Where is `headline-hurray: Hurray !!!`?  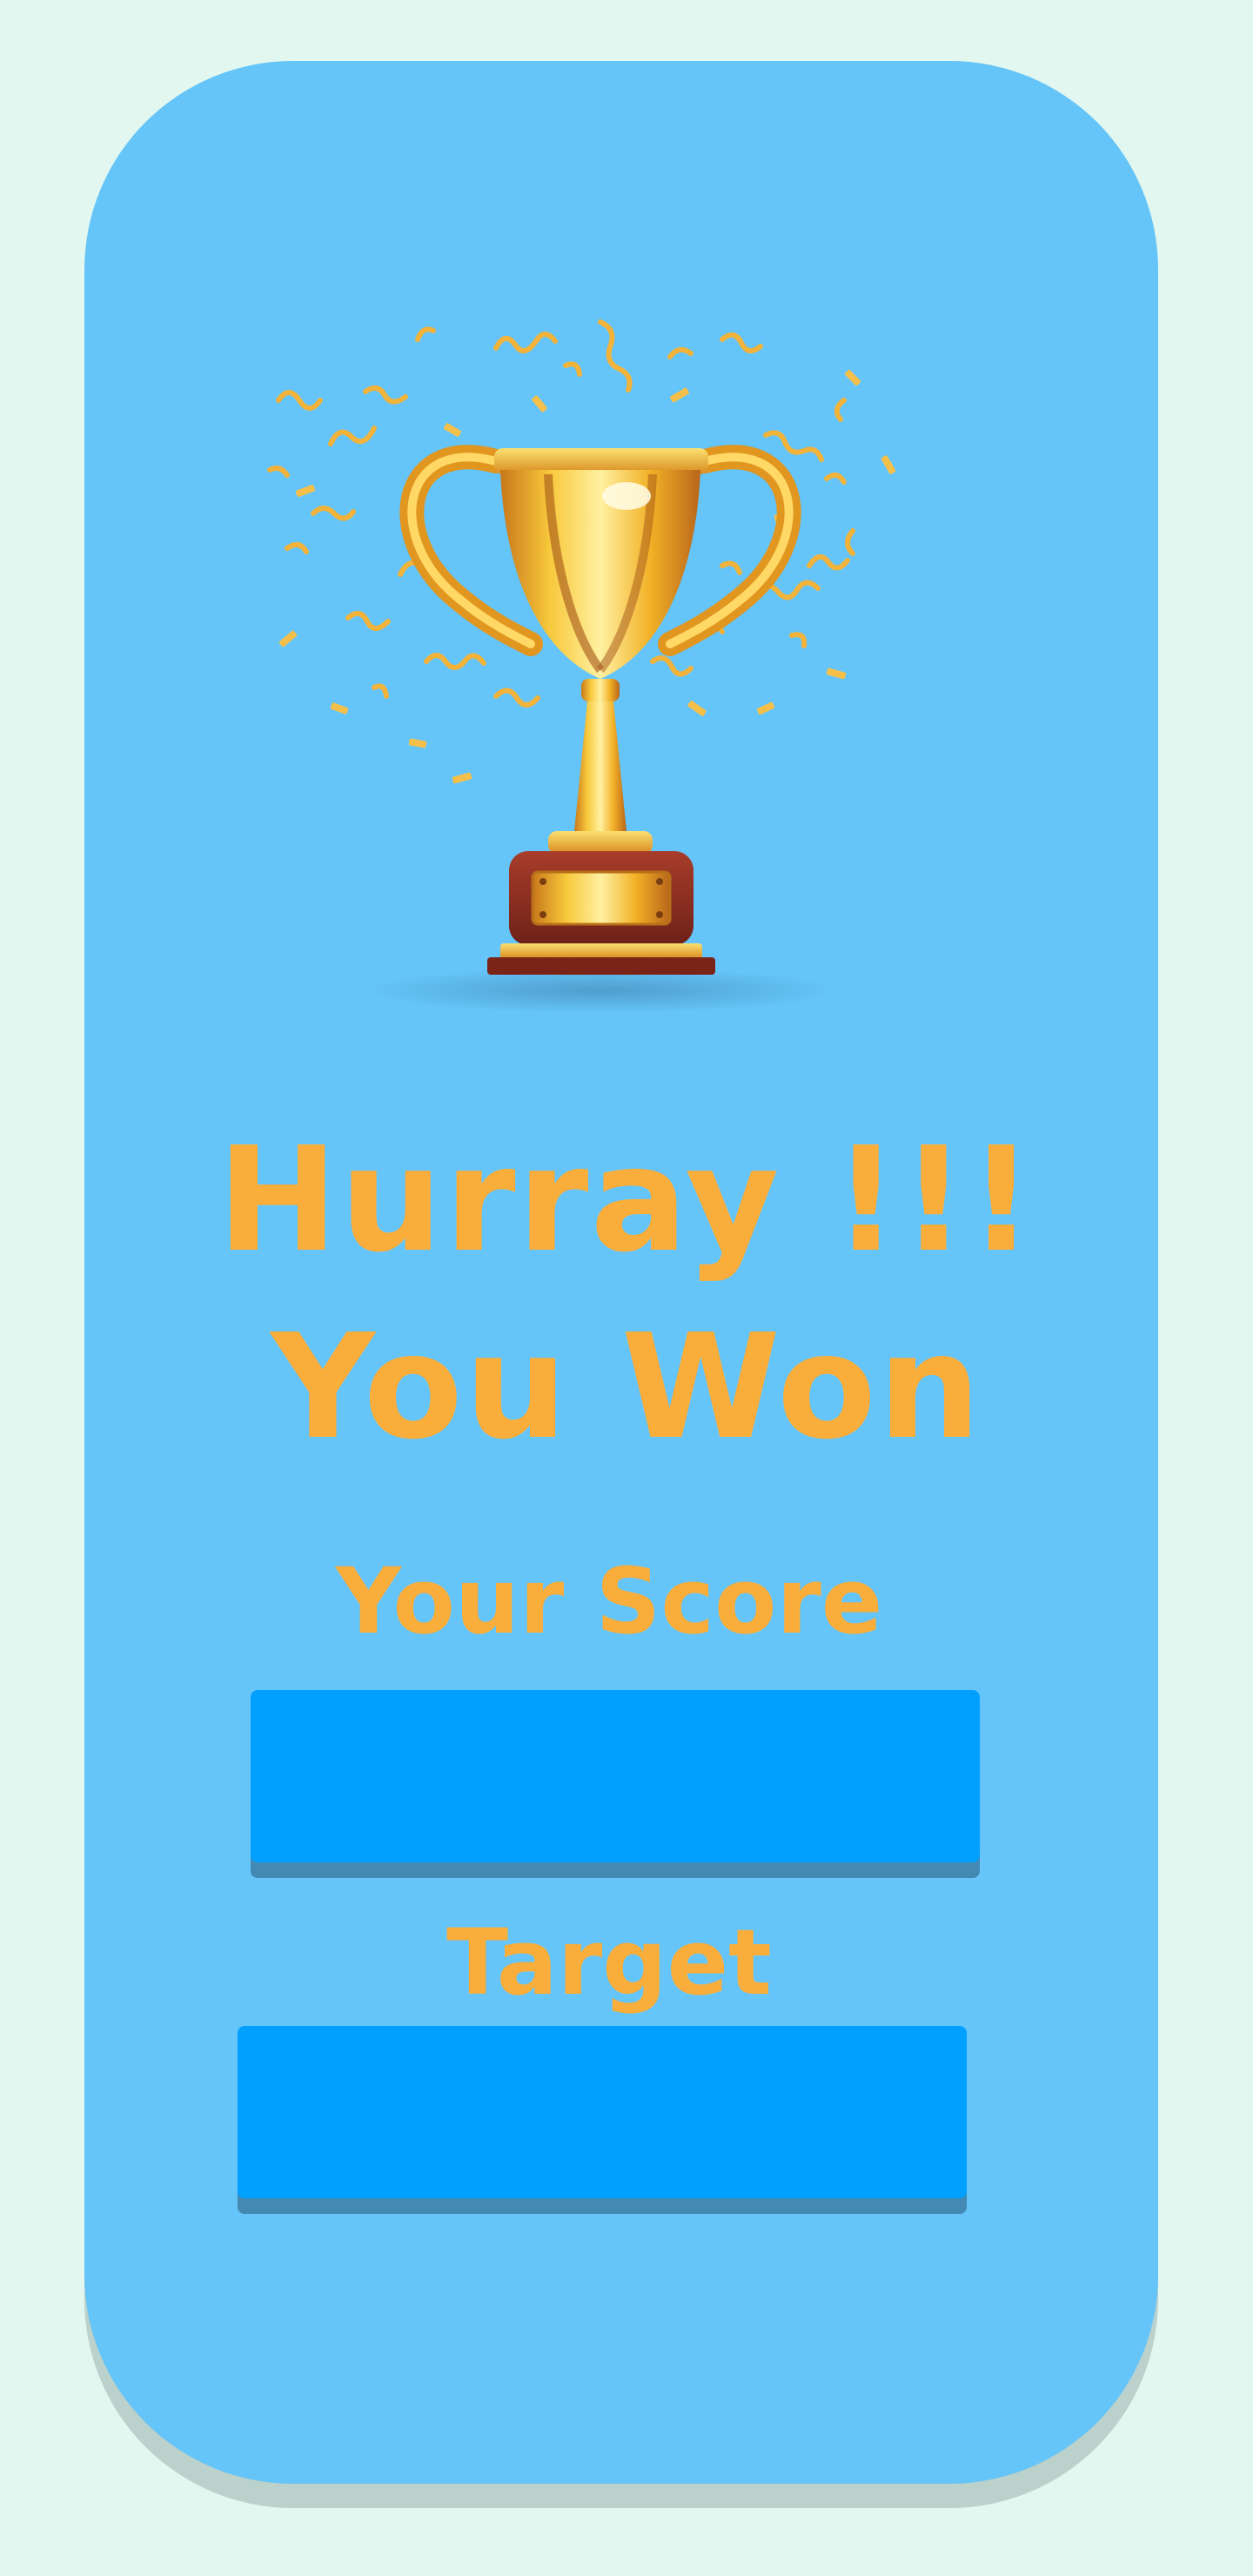
headline-hurray: Hurray !!! is located at coordinates (626, 1201).